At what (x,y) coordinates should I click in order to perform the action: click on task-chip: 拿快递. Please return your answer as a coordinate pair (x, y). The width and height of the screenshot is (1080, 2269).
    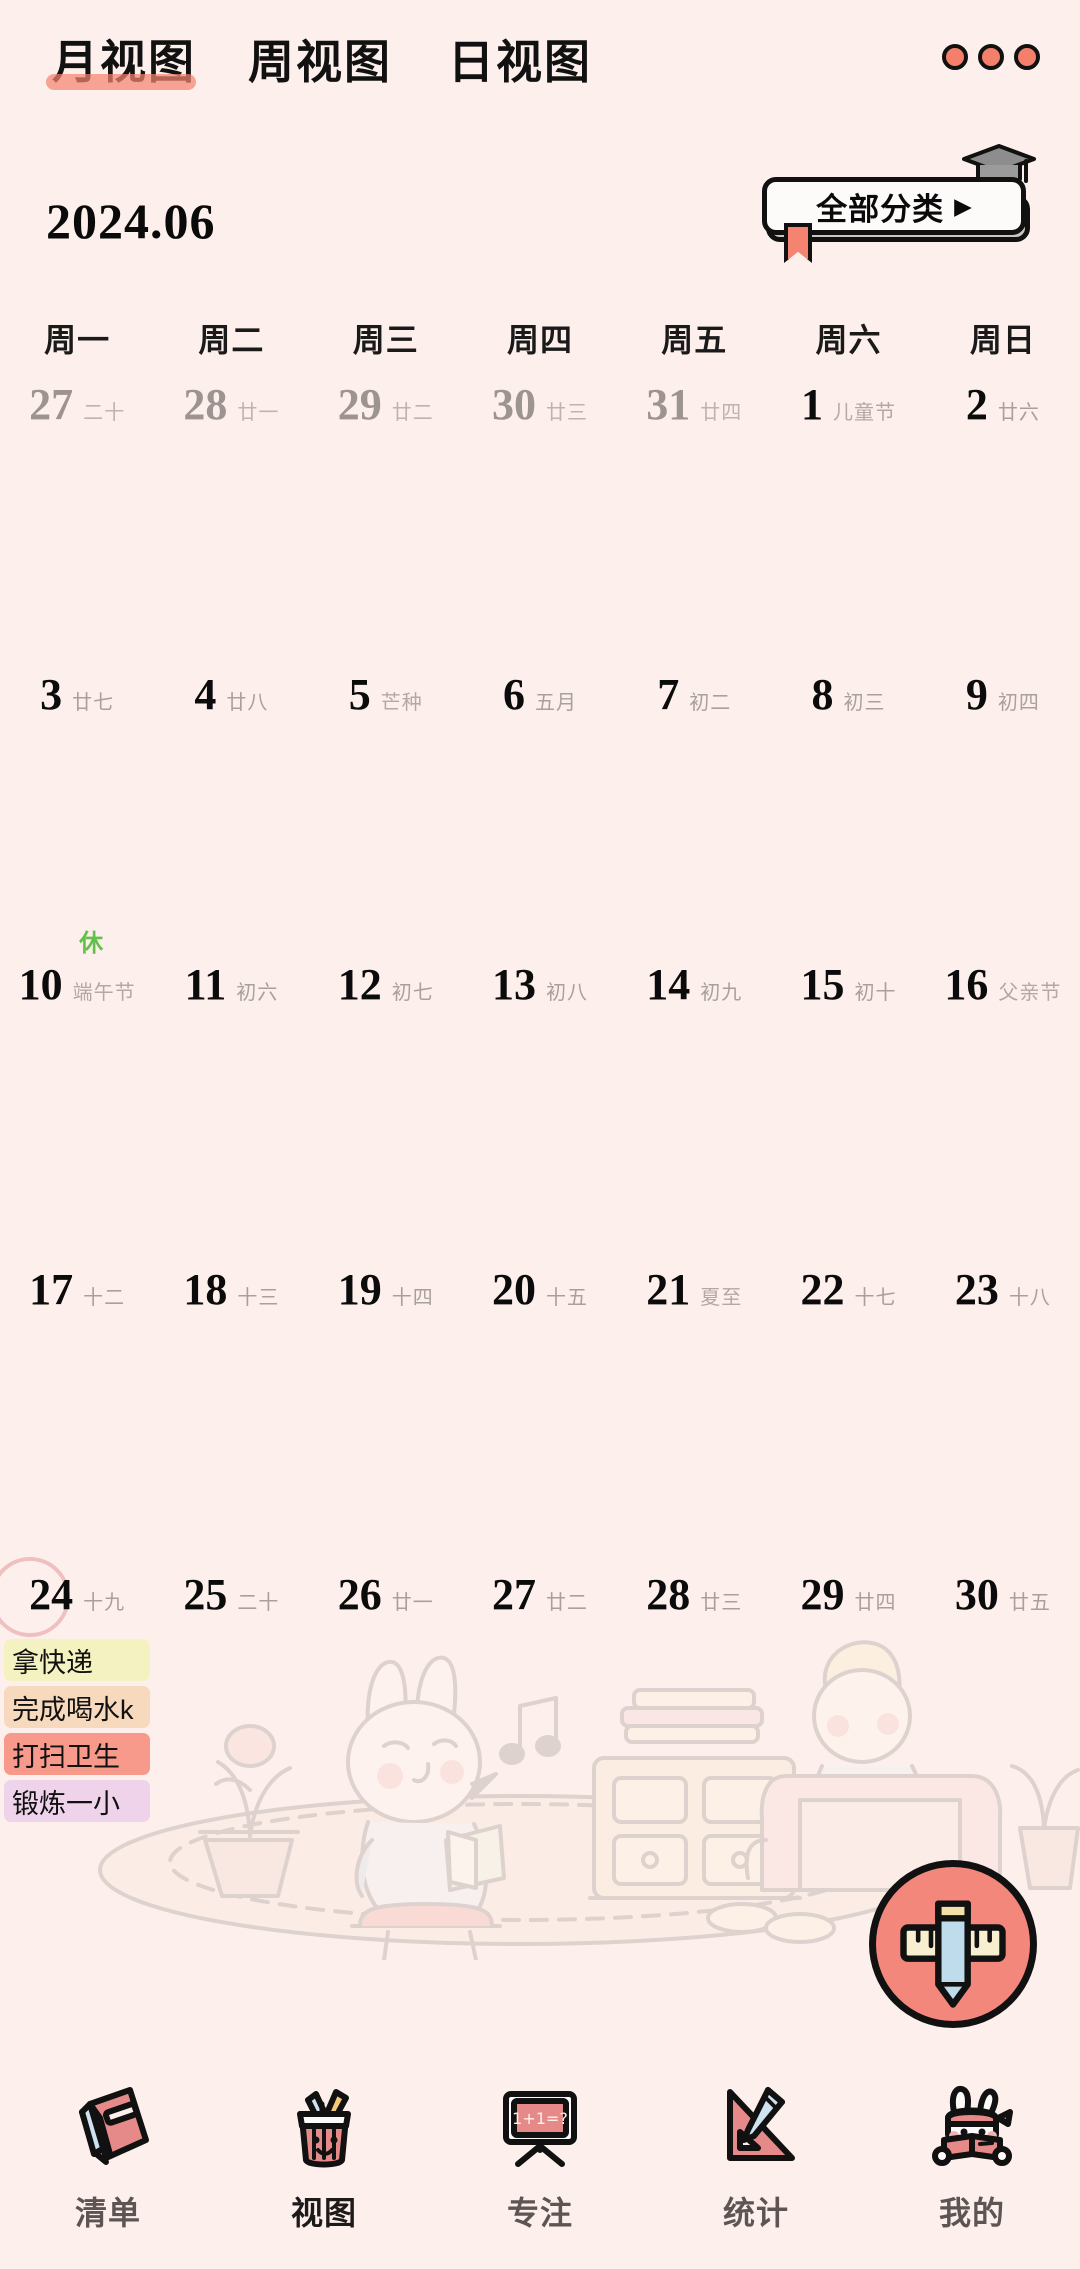
    Looking at the image, I should click on (77, 1660).